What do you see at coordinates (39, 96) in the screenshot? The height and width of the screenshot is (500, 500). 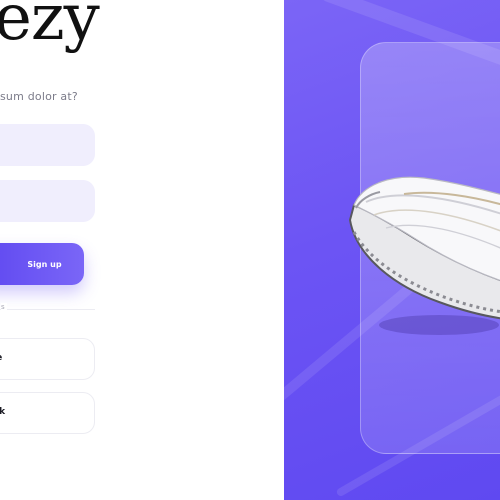 I see `subtitle-text: sum dolor at?` at bounding box center [39, 96].